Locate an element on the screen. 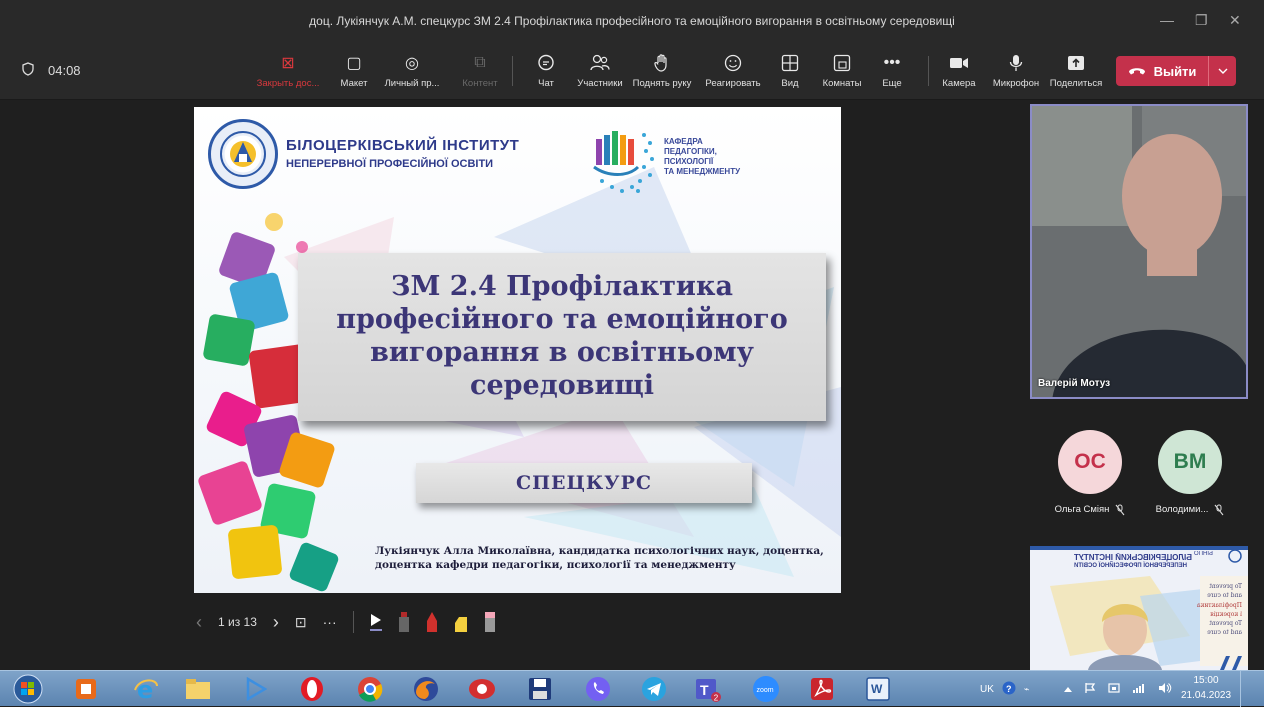 Image resolution: width=1264 pixels, height=707 pixels. controls-divider is located at coordinates (353, 622).